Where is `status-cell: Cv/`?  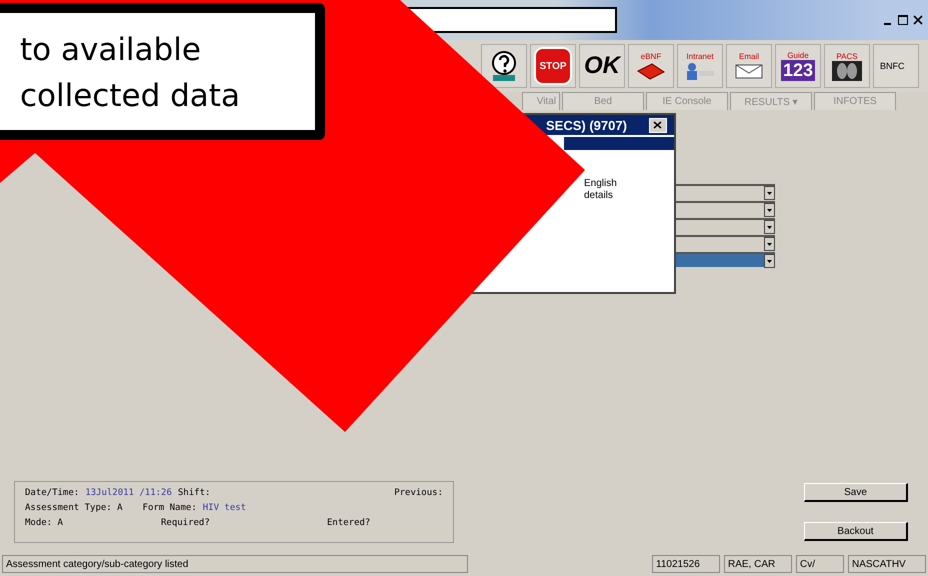 status-cell: Cv/ is located at coordinates (820, 564).